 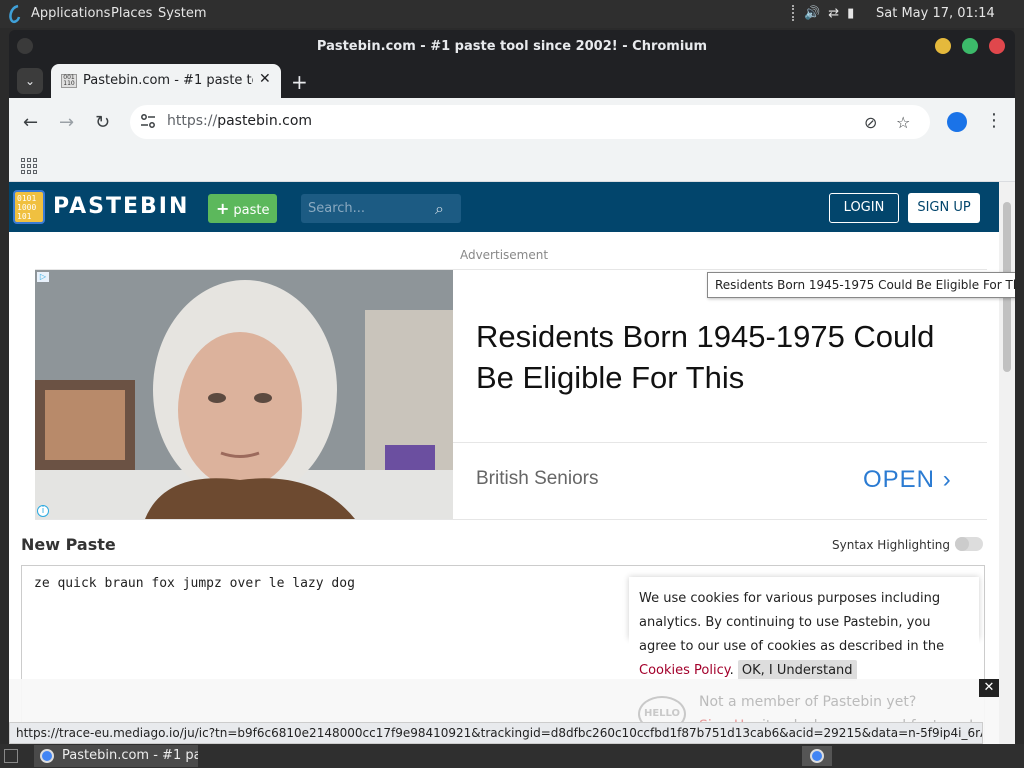 I want to click on new-paste-button: + paste, so click(x=242, y=208).